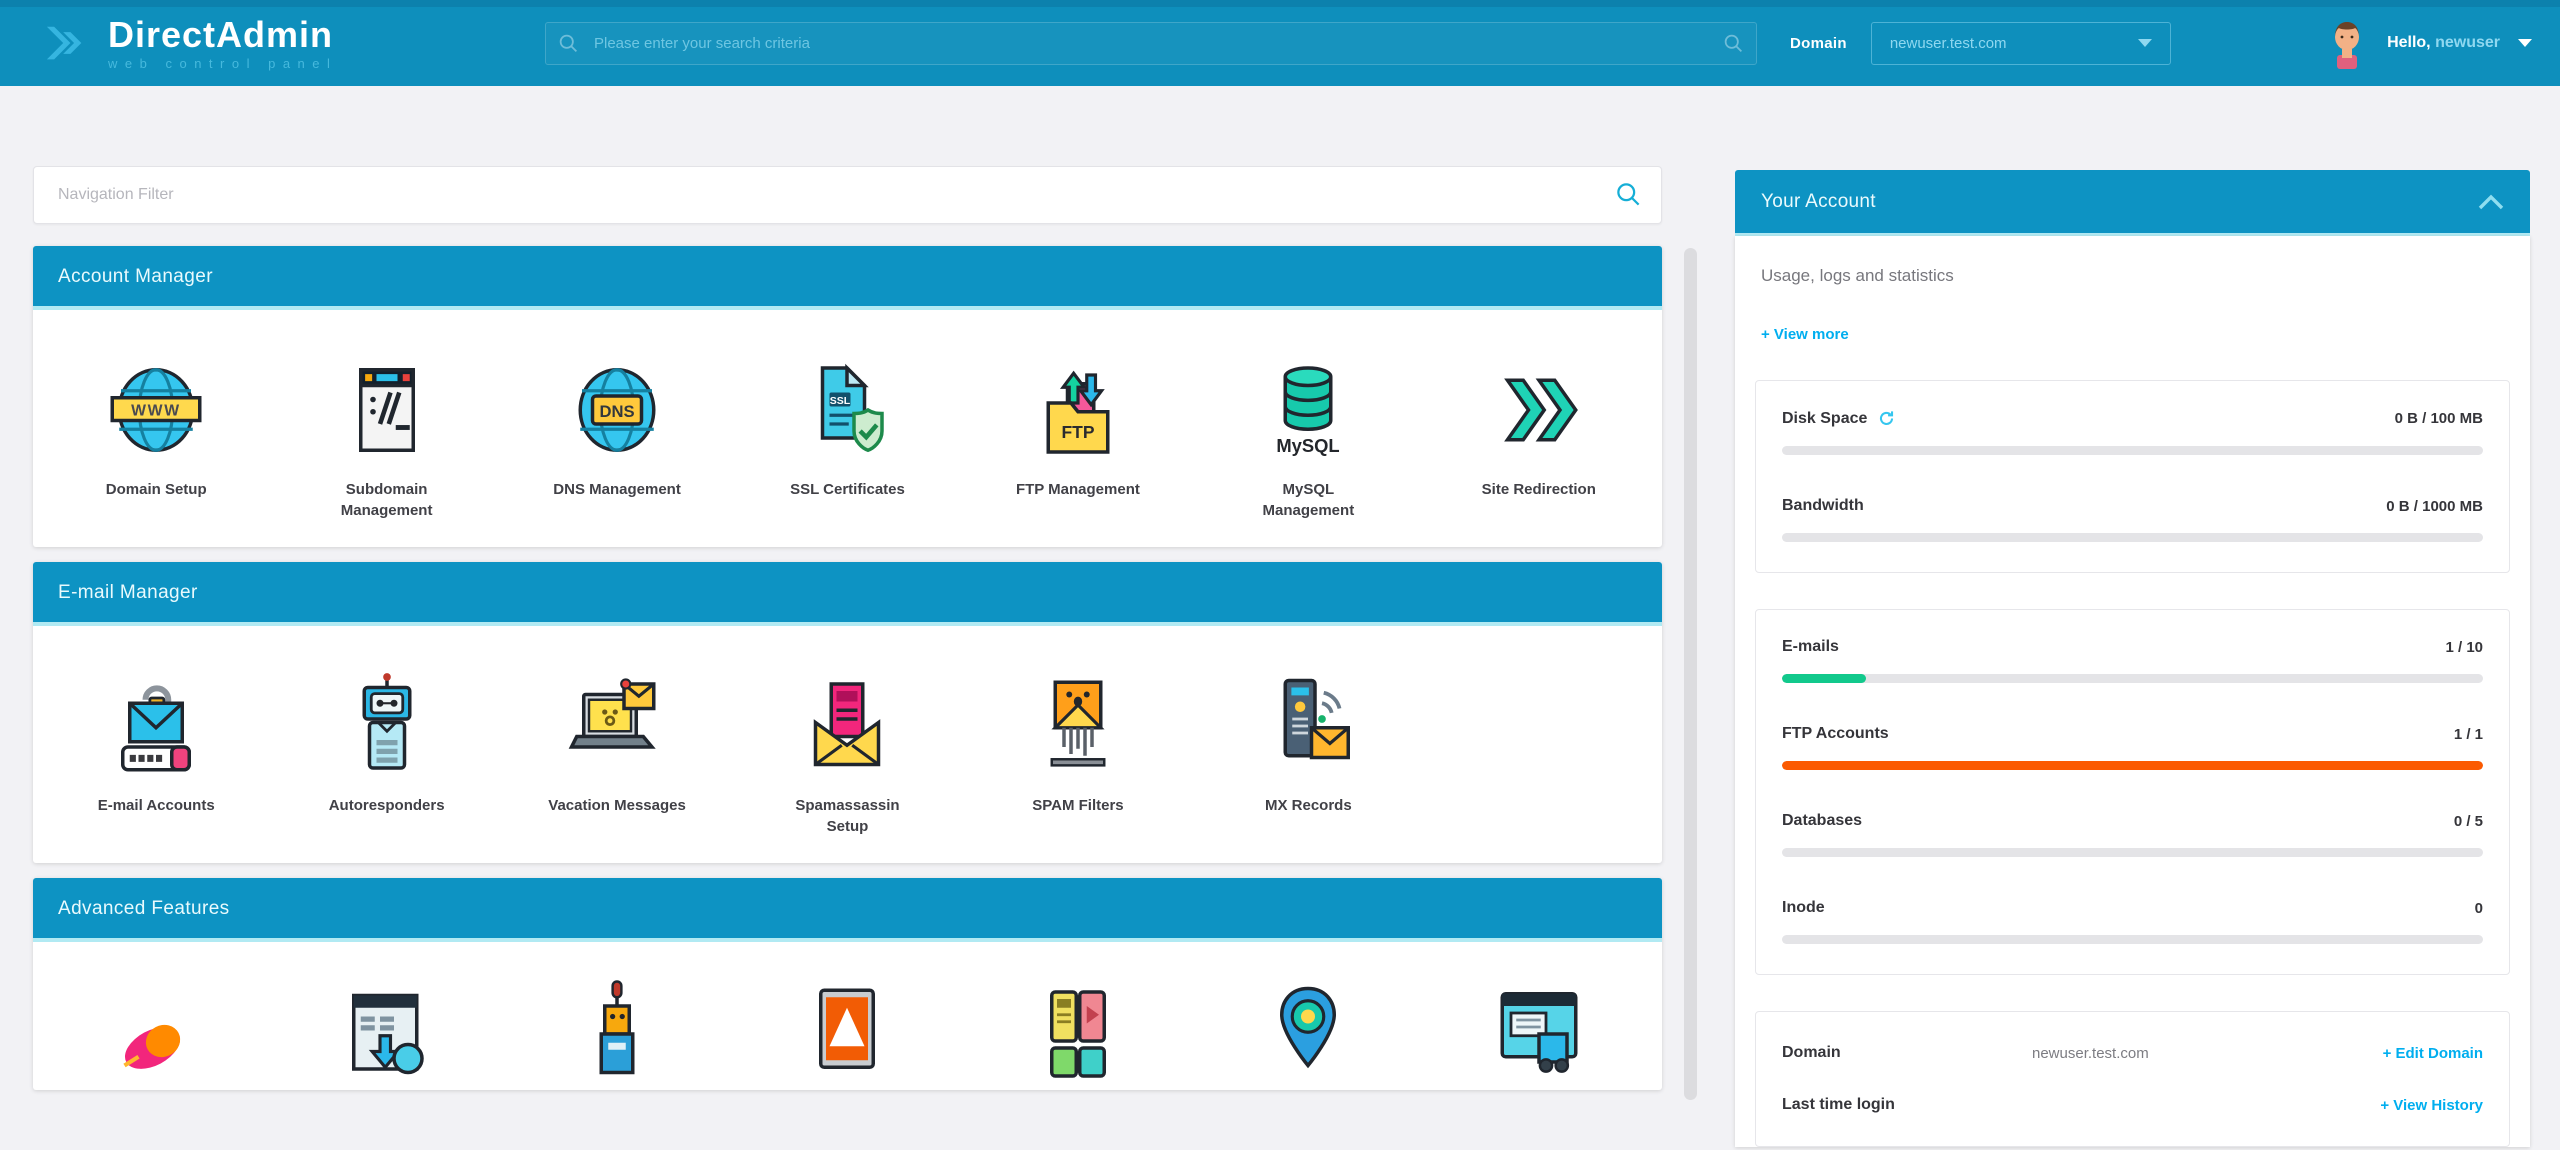 Image resolution: width=2560 pixels, height=1150 pixels. Describe the element at coordinates (1308, 445) in the screenshot. I see `svg-text: MySQL` at that location.